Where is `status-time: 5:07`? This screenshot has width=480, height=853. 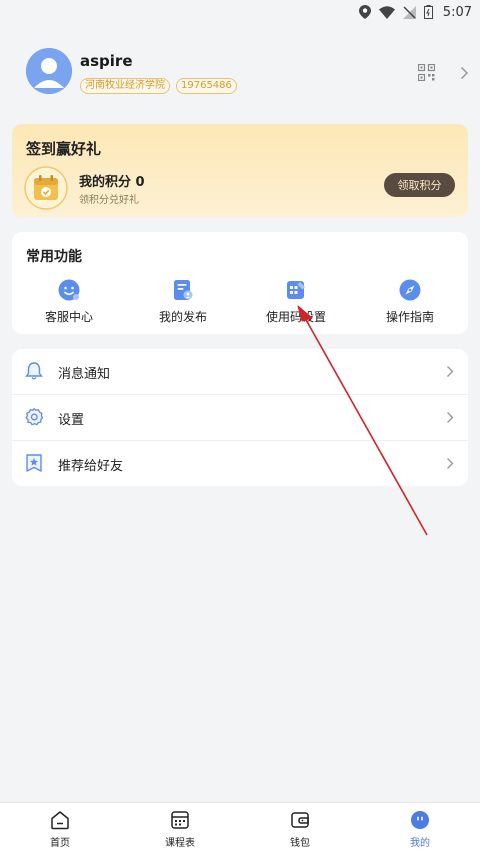 status-time: 5:07 is located at coordinates (457, 12).